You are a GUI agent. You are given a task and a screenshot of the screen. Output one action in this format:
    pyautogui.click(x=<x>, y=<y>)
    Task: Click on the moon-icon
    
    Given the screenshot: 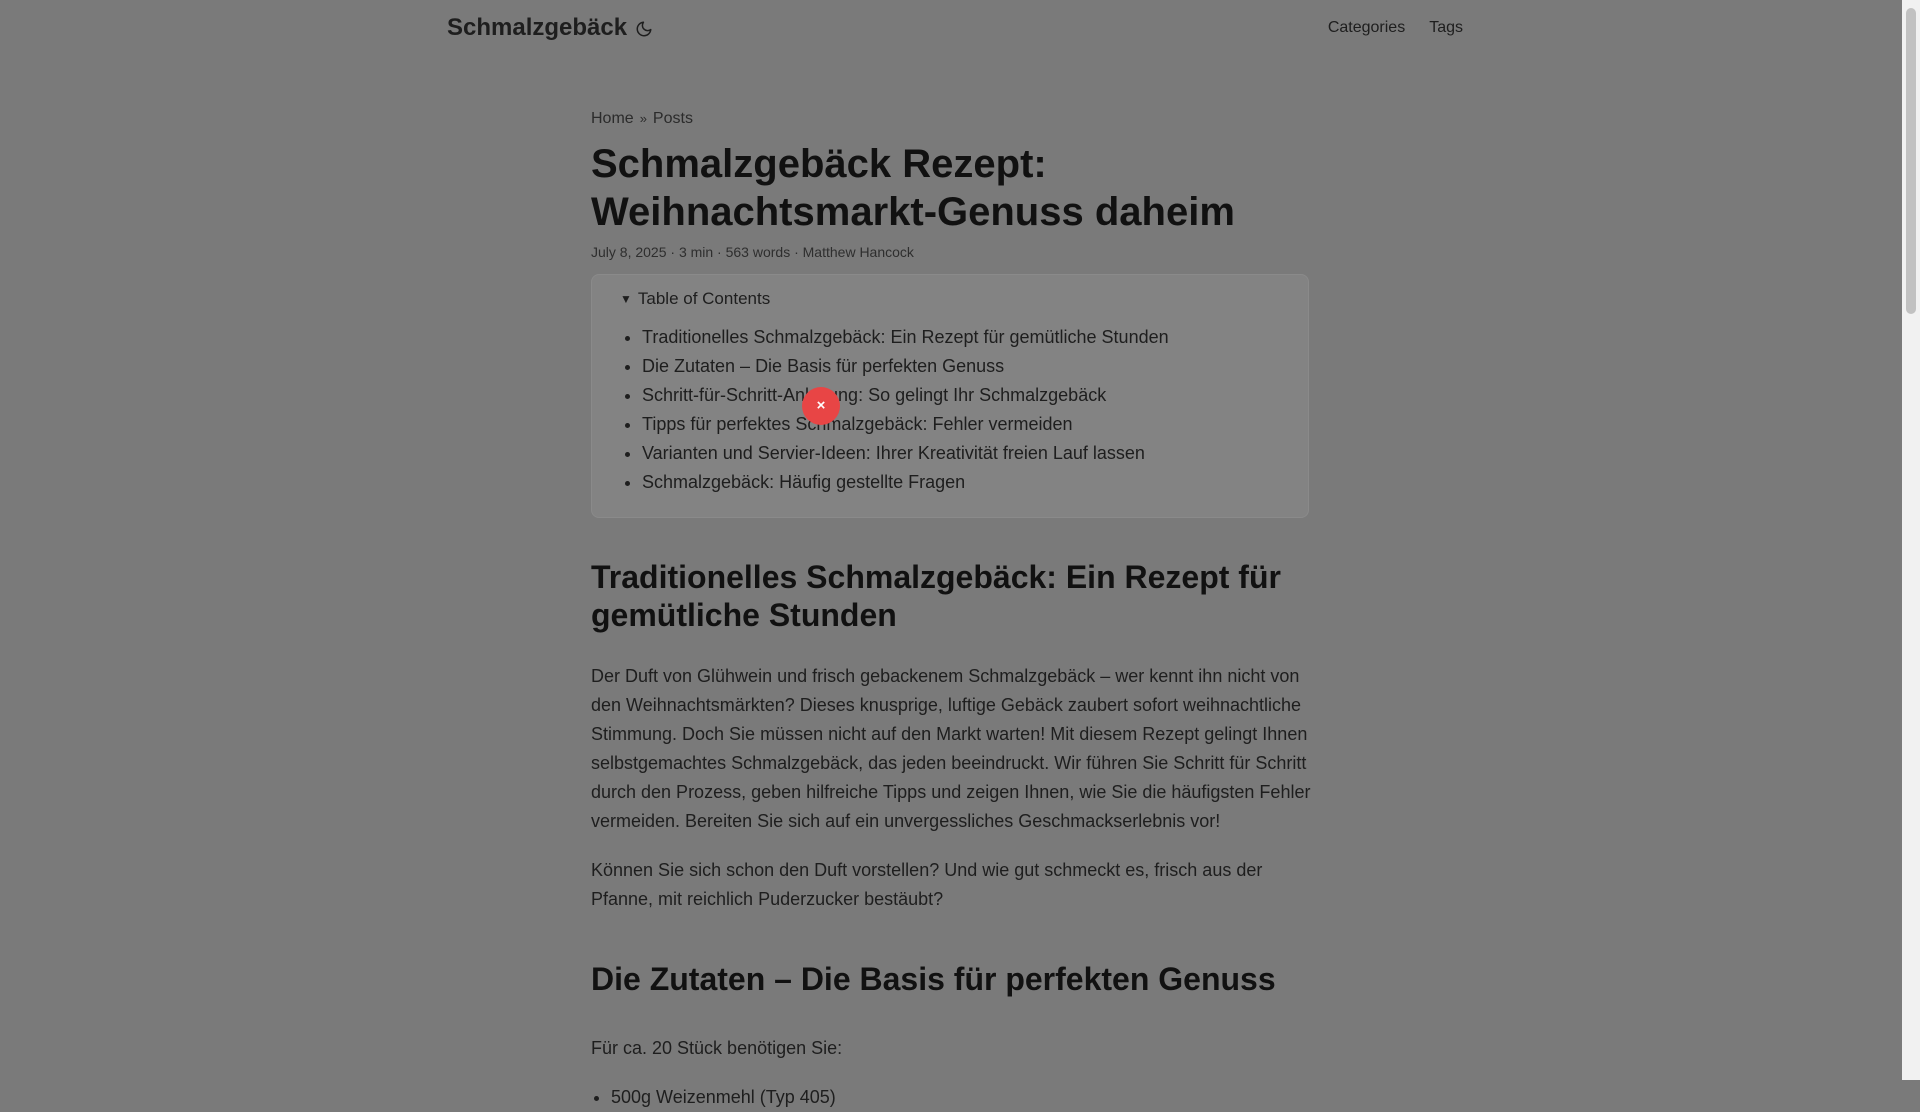 What is the action you would take?
    pyautogui.click(x=644, y=29)
    